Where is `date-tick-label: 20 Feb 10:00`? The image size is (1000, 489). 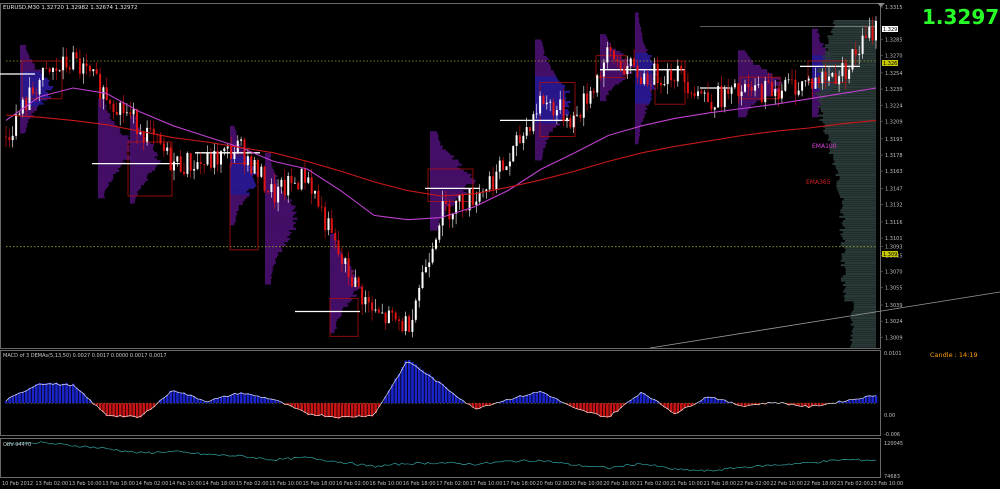
date-tick-label: 20 Feb 10:00 is located at coordinates (586, 484).